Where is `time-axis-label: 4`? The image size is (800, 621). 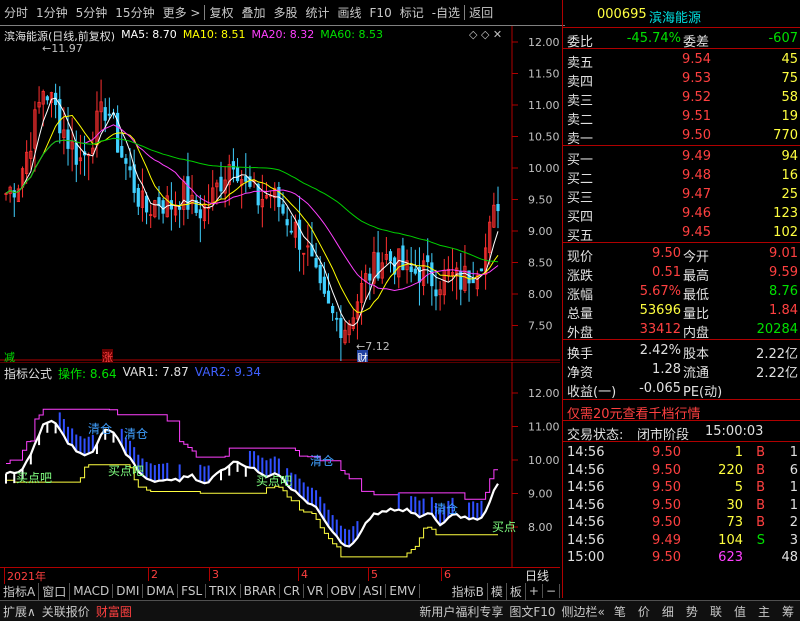 time-axis-label: 4 is located at coordinates (303, 574).